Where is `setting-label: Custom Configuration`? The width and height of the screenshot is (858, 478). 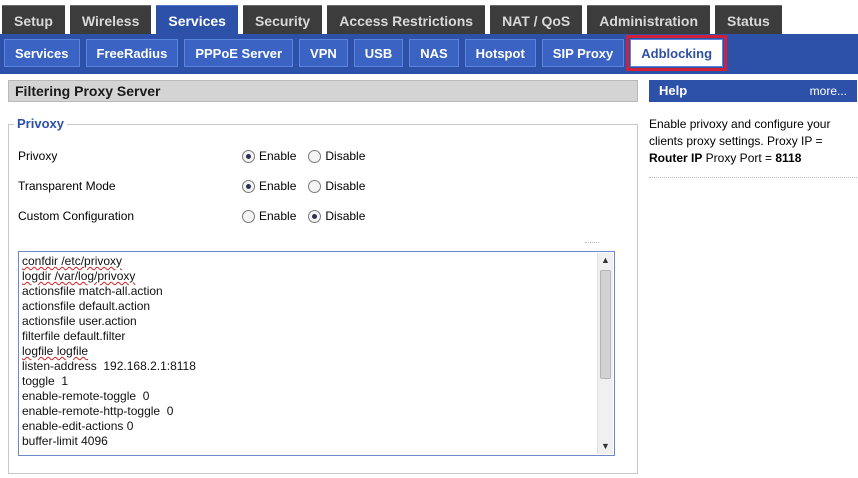 setting-label: Custom Configuration is located at coordinates (76, 216).